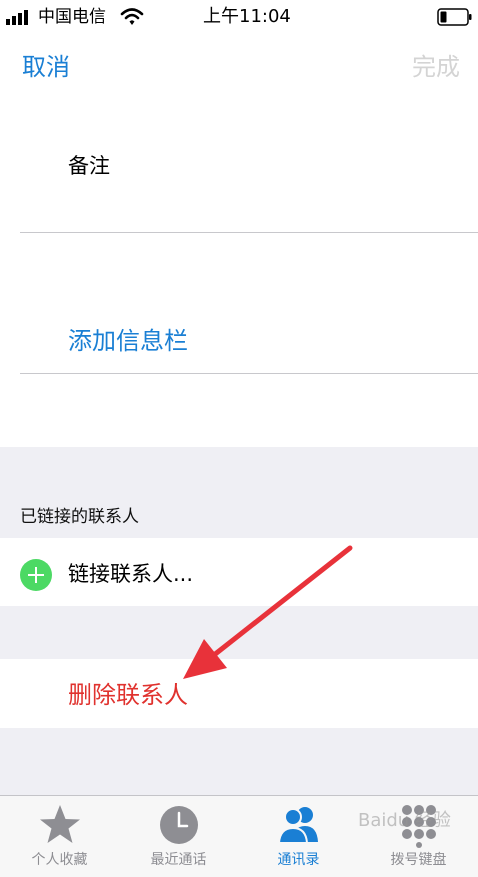 The width and height of the screenshot is (478, 877). I want to click on cancel-button: 取消, so click(46, 67).